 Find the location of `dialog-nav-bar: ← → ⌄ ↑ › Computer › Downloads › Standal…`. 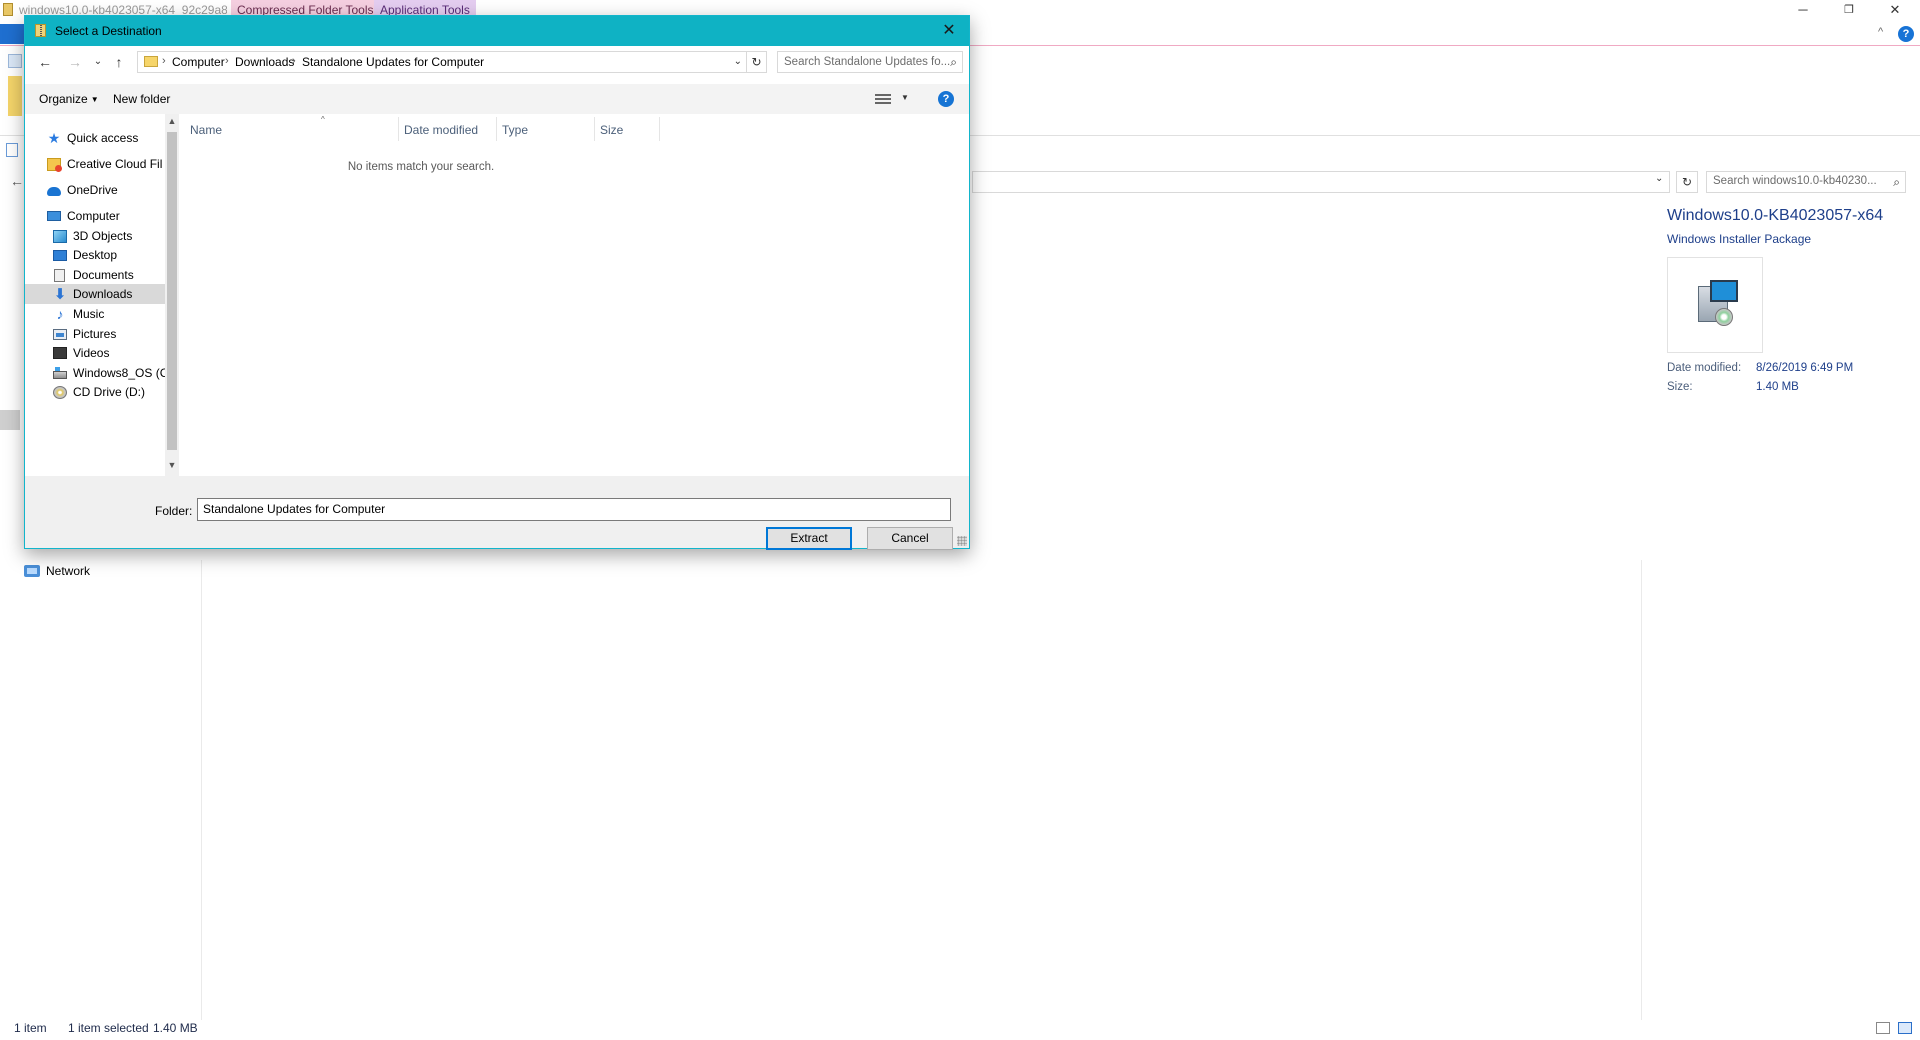

dialog-nav-bar: ← → ⌄ ↑ › Computer › Downloads › Standal… is located at coordinates (497, 62).